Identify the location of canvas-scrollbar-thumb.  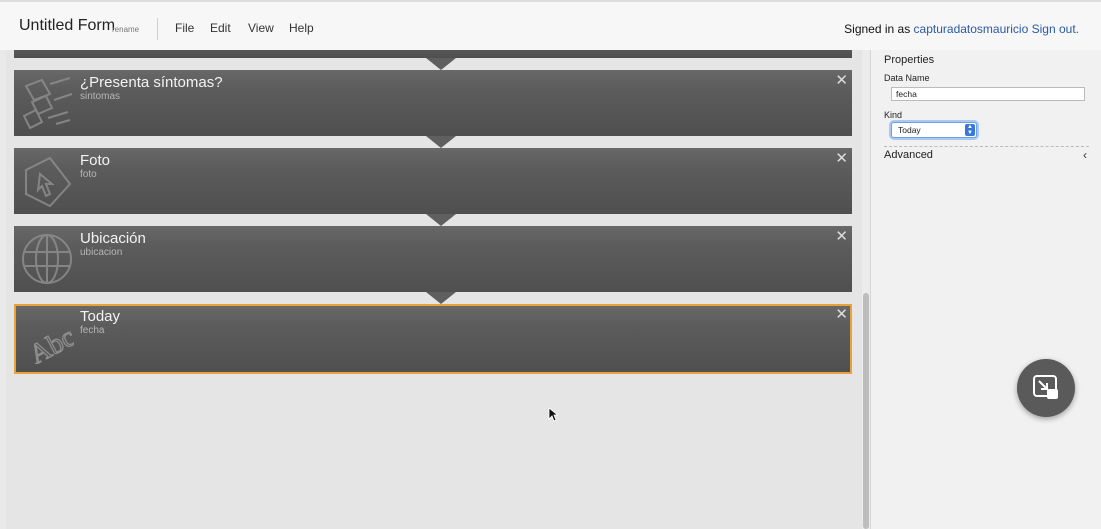
(866, 411).